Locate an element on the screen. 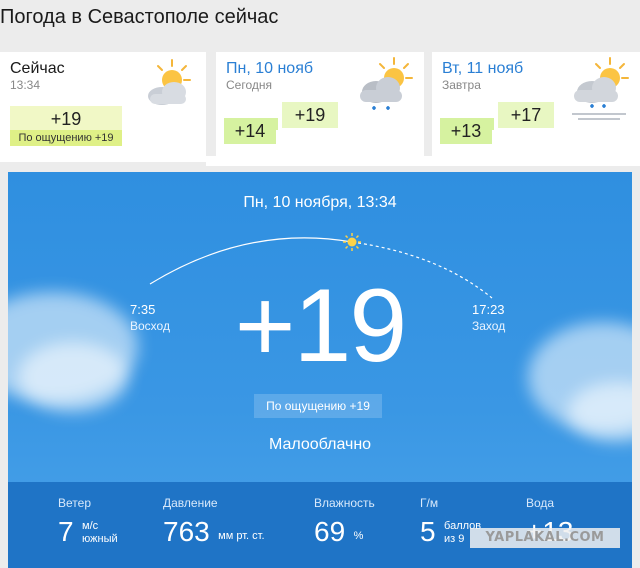  humidity-label: Влажность is located at coordinates (344, 503).